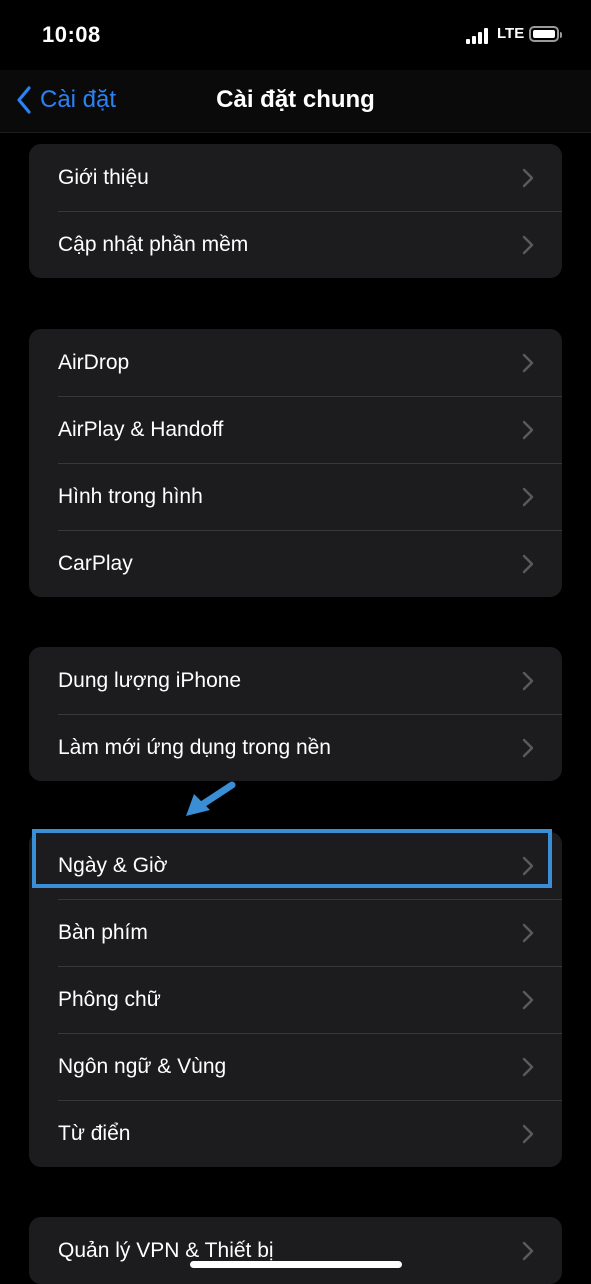 Image resolution: width=591 pixels, height=1284 pixels. What do you see at coordinates (103, 177) in the screenshot?
I see `row-label: Giới thiệu` at bounding box center [103, 177].